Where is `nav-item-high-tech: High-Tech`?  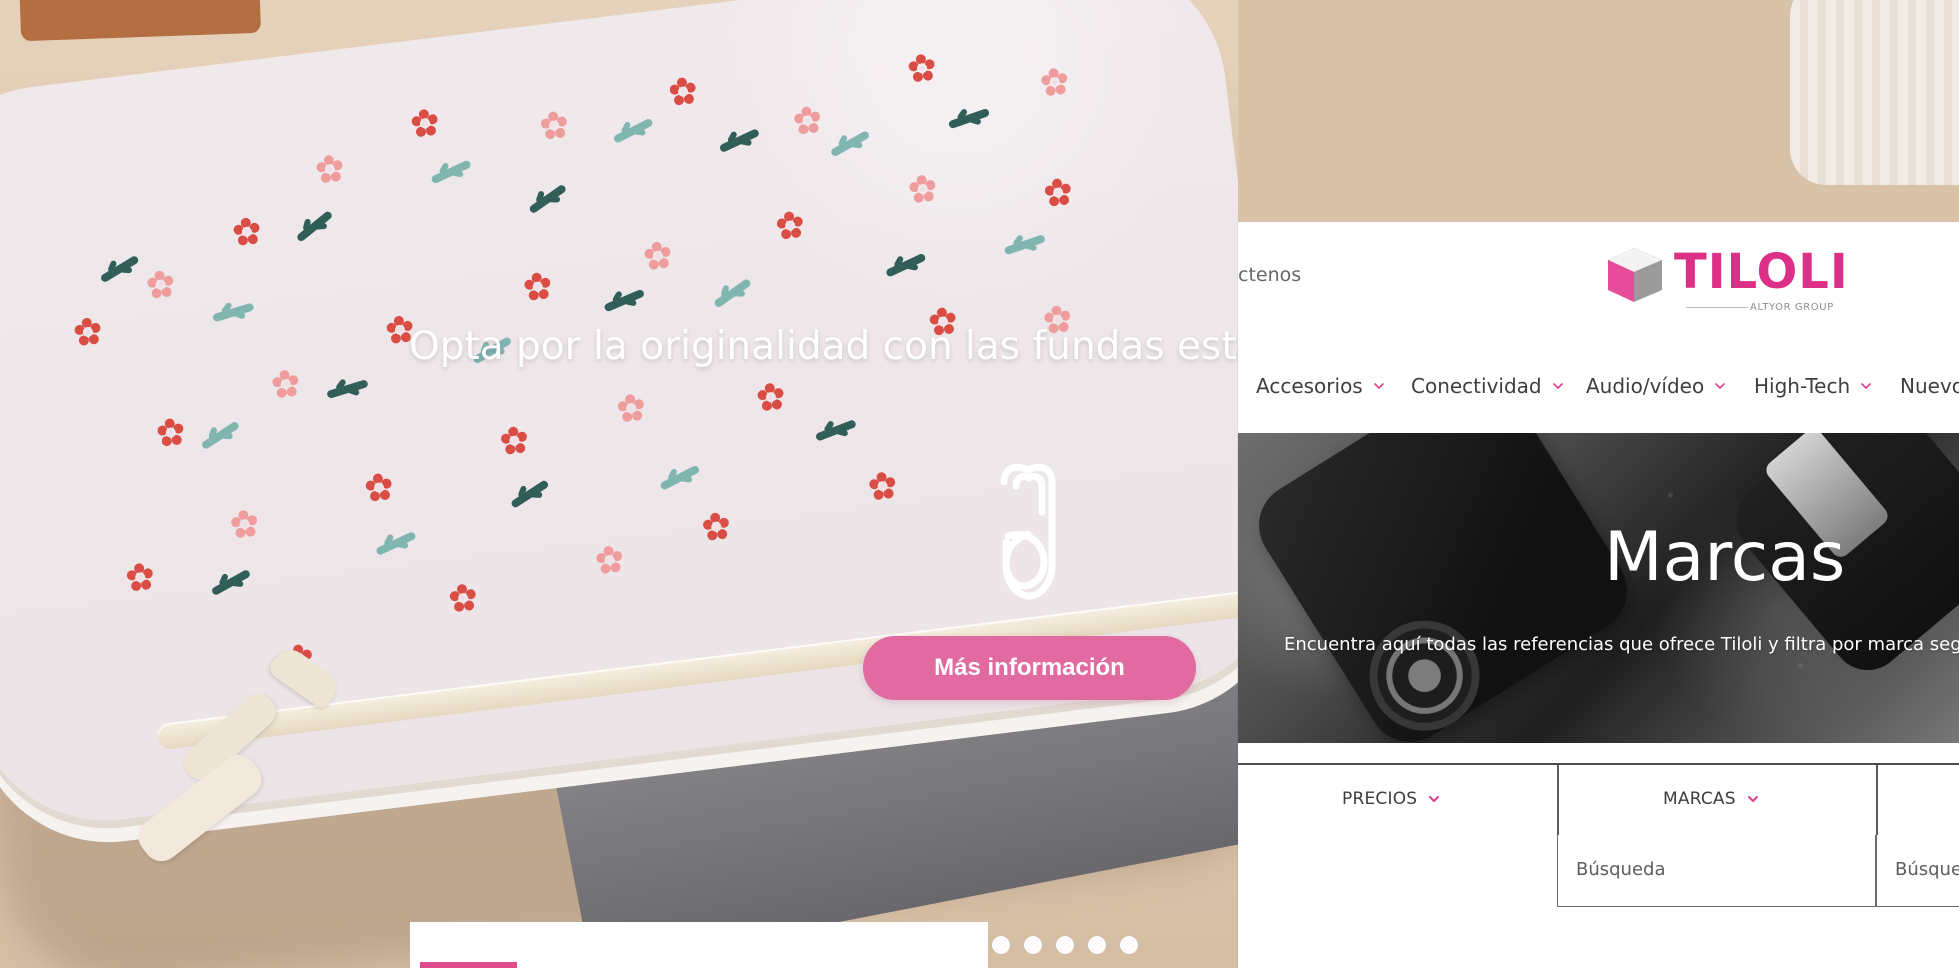 nav-item-high-tech: High-Tech is located at coordinates (1813, 386).